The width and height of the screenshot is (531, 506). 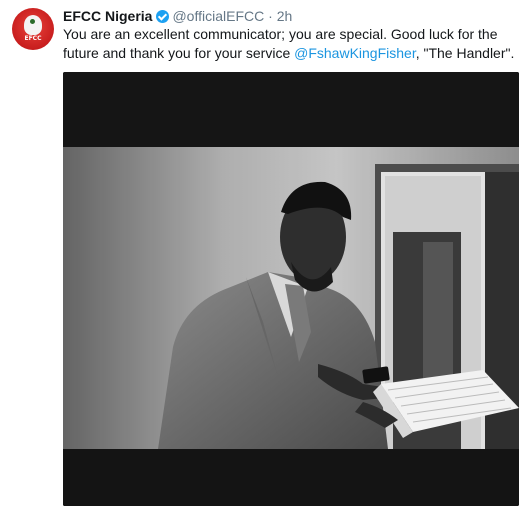 What do you see at coordinates (355, 53) in the screenshot?
I see `mention-link: @FshawKingFisher` at bounding box center [355, 53].